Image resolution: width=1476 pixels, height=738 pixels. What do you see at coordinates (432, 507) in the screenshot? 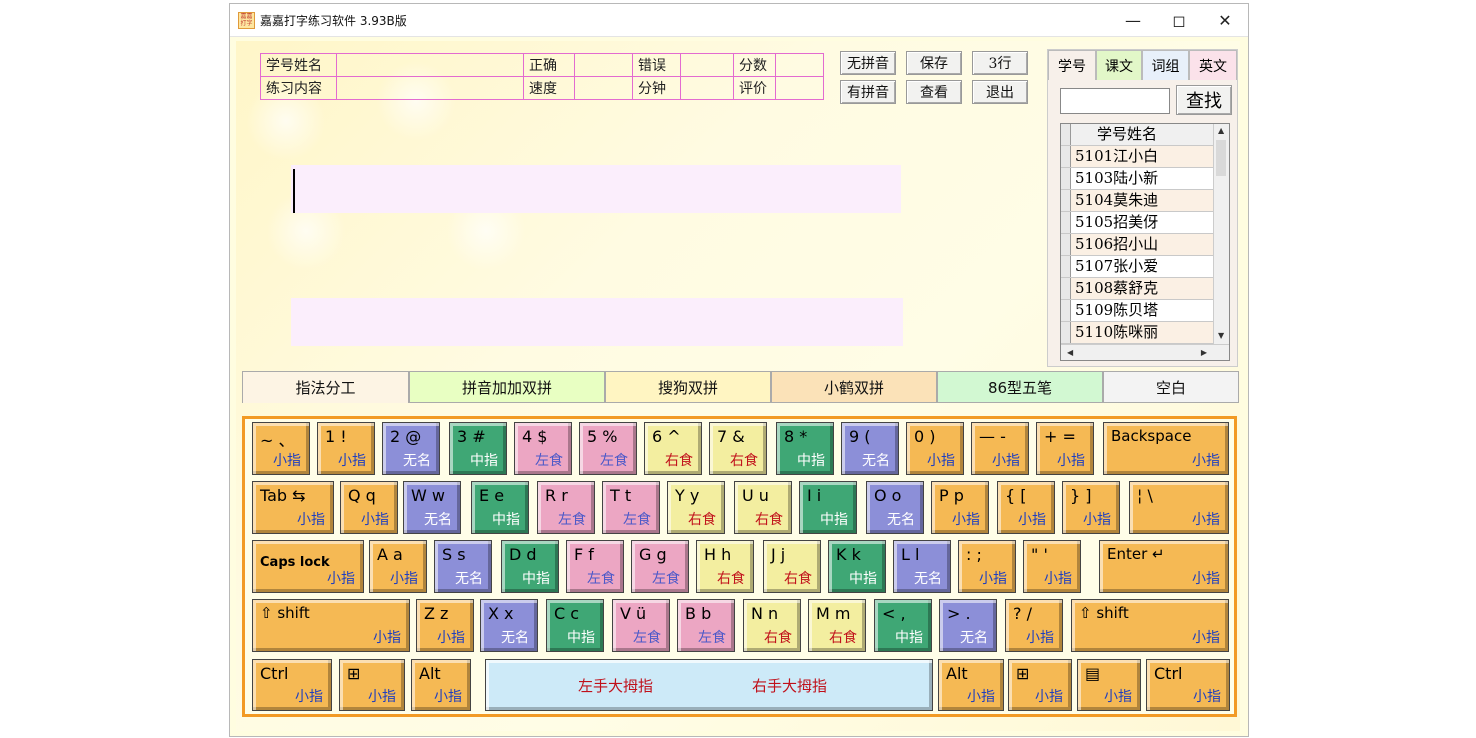
I see `key-w: W w 无名` at bounding box center [432, 507].